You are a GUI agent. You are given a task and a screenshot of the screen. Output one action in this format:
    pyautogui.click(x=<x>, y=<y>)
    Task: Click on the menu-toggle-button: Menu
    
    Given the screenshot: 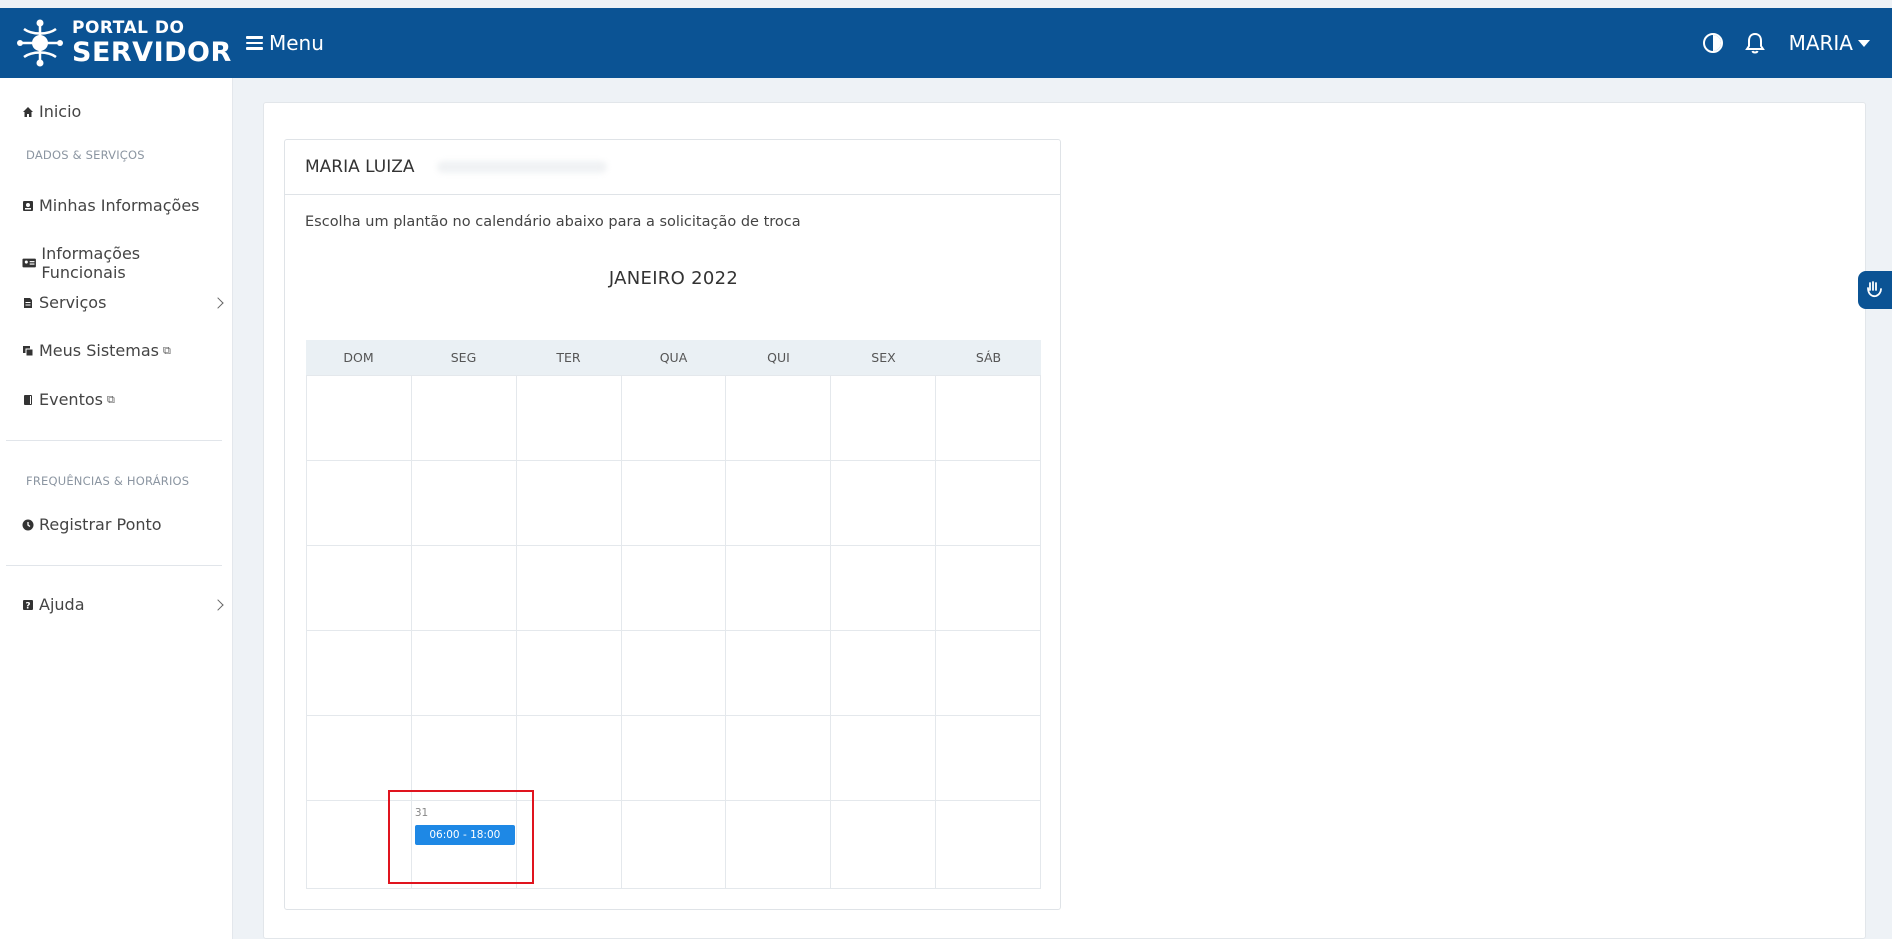 What is the action you would take?
    pyautogui.click(x=285, y=43)
    